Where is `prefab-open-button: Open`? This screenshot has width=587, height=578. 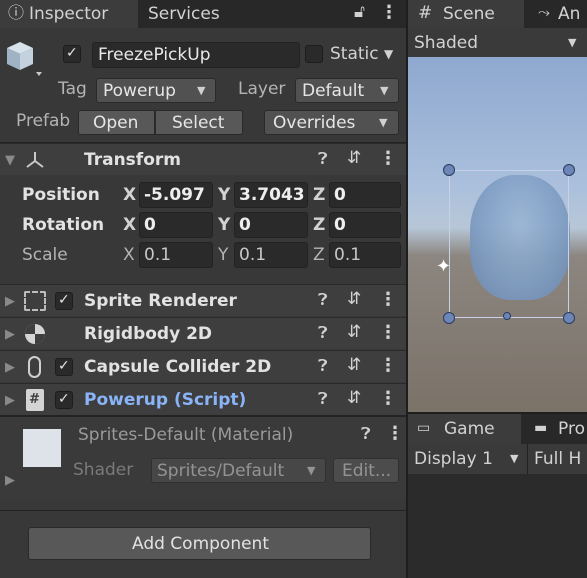
prefab-open-button: Open is located at coordinates (116, 122).